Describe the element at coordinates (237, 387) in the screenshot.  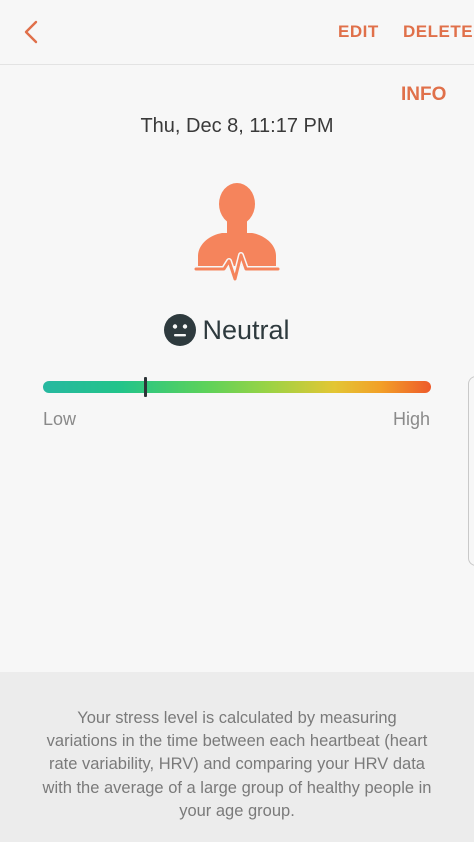
I see `stress-level-bar` at that location.